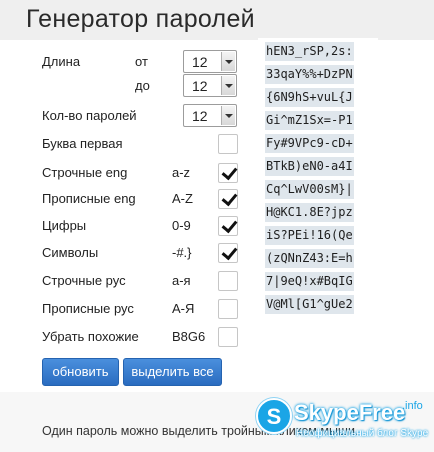 The width and height of the screenshot is (434, 452). Describe the element at coordinates (309, 97) in the screenshot. I see `password-item: {6N9hS+vuL{J` at that location.